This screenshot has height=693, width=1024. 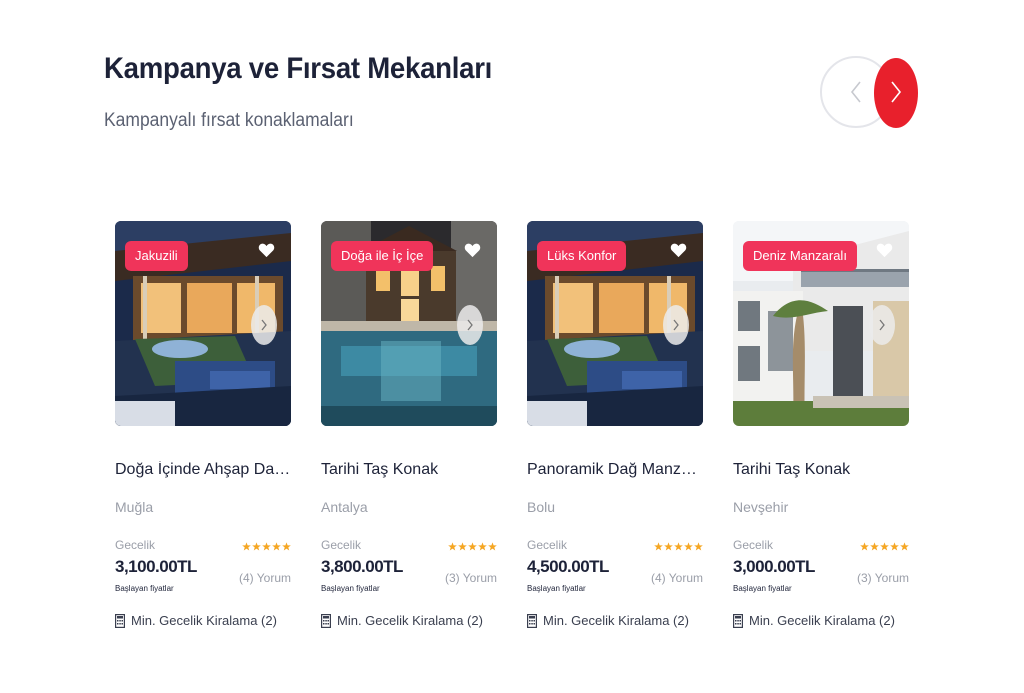 I want to click on section-subtitle: Kampanyalı fırsat konaklamaları, so click(x=229, y=120).